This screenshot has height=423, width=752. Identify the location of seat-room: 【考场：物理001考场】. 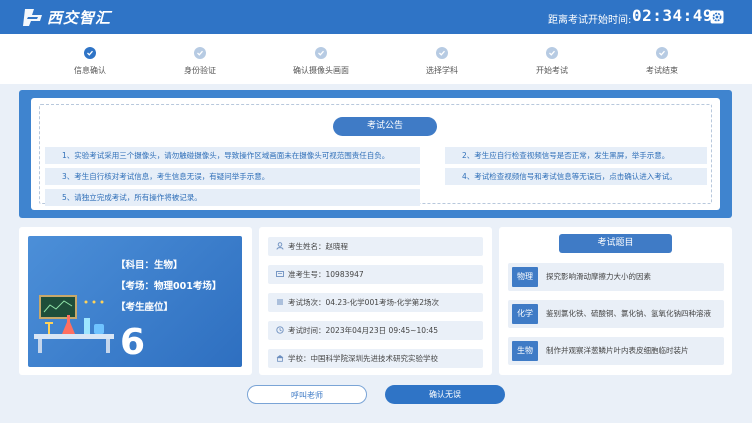
(169, 286).